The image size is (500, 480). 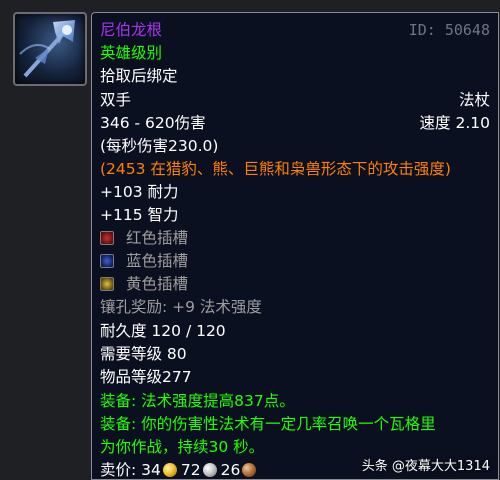 What do you see at coordinates (151, 470) in the screenshot?
I see `sell-gold: 34` at bounding box center [151, 470].